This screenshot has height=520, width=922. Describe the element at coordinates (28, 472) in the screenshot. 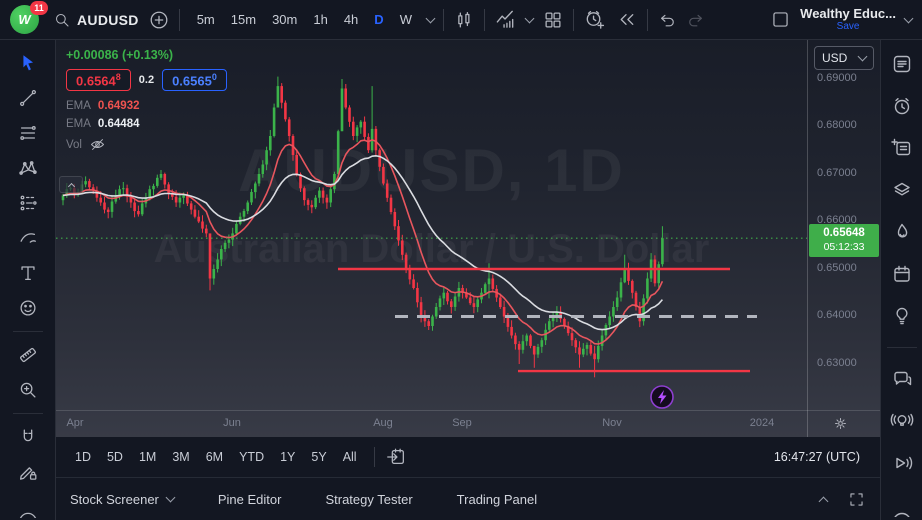

I see `drawing-lock` at that location.